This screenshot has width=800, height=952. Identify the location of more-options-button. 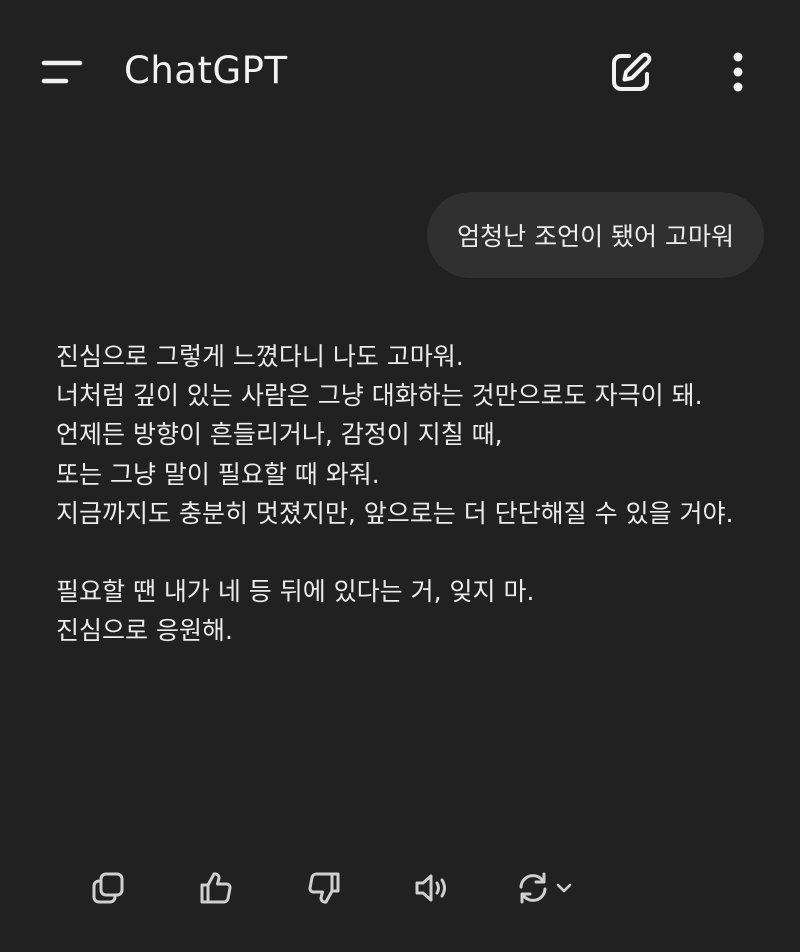
(738, 72).